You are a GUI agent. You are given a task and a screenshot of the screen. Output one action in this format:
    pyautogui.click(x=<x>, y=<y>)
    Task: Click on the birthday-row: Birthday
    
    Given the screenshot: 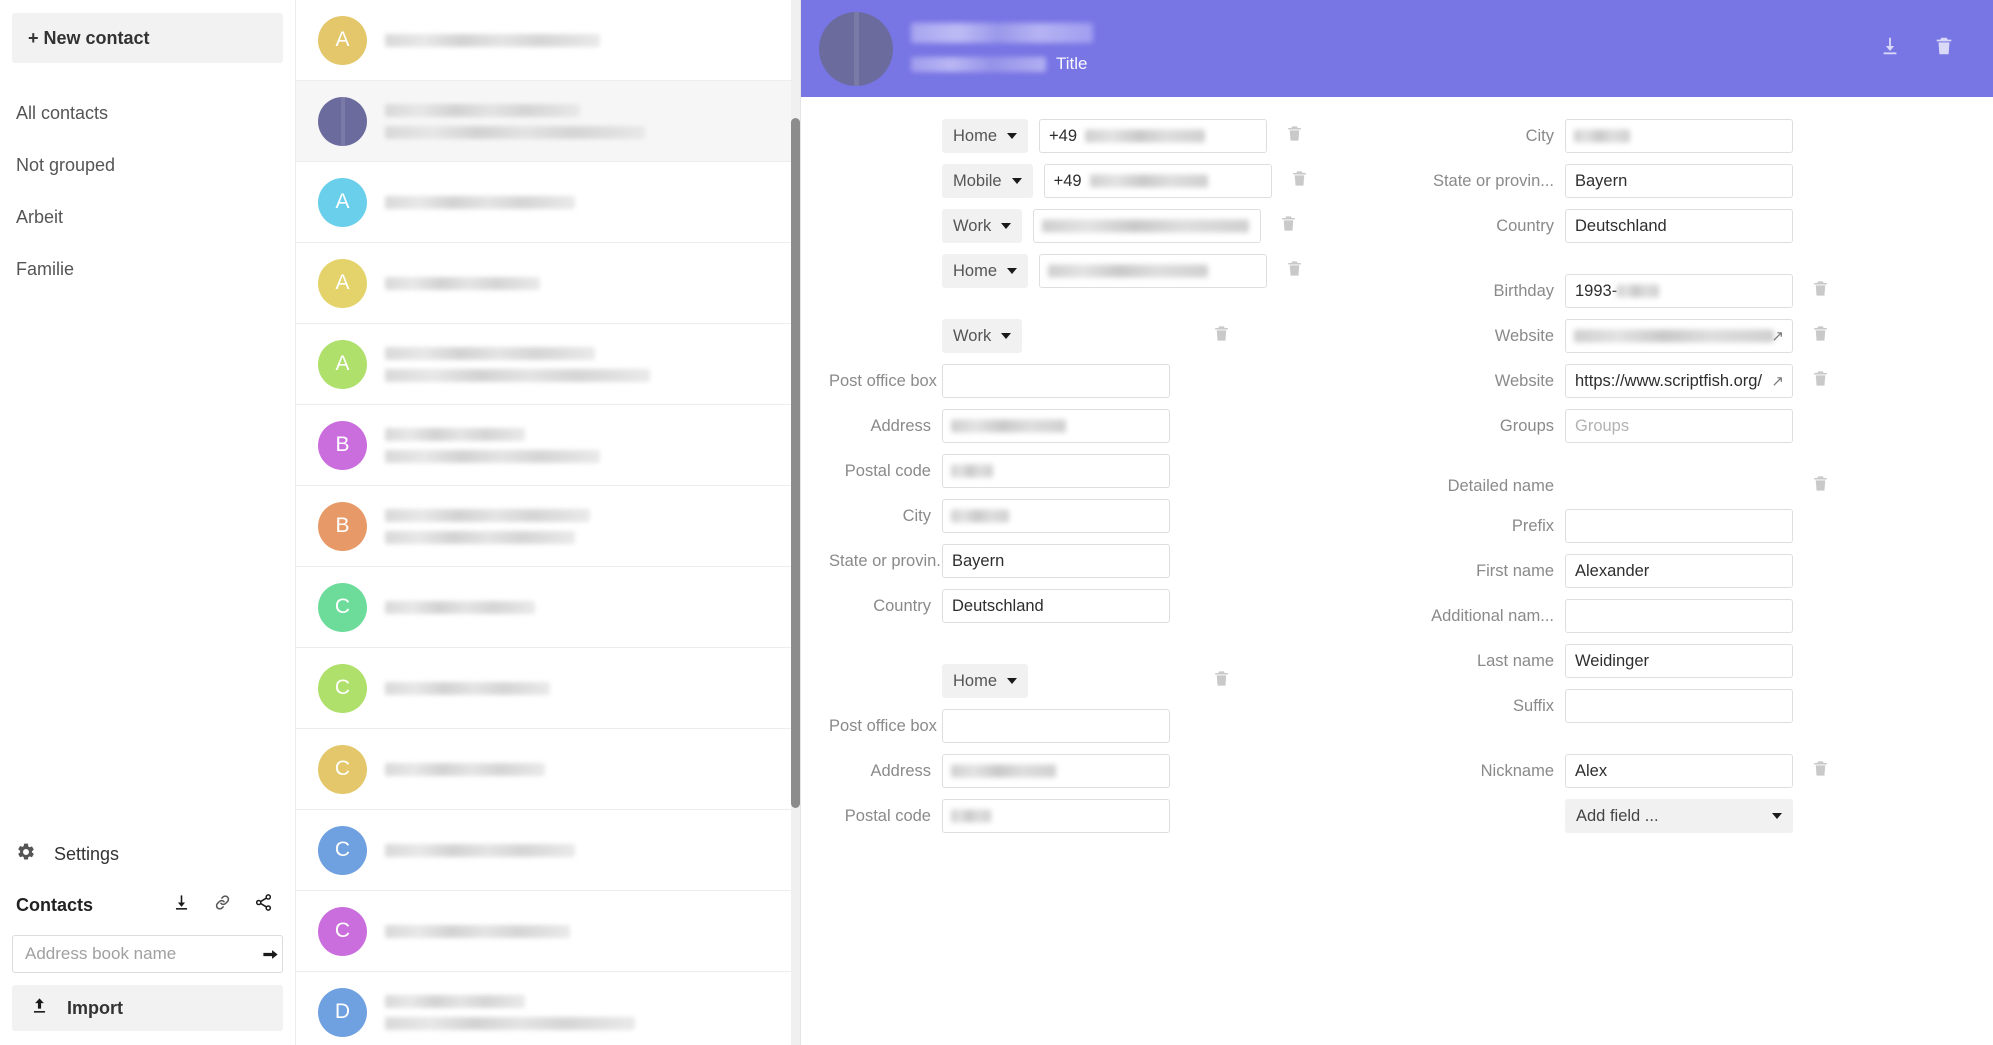 What is the action you would take?
    pyautogui.click(x=1638, y=291)
    